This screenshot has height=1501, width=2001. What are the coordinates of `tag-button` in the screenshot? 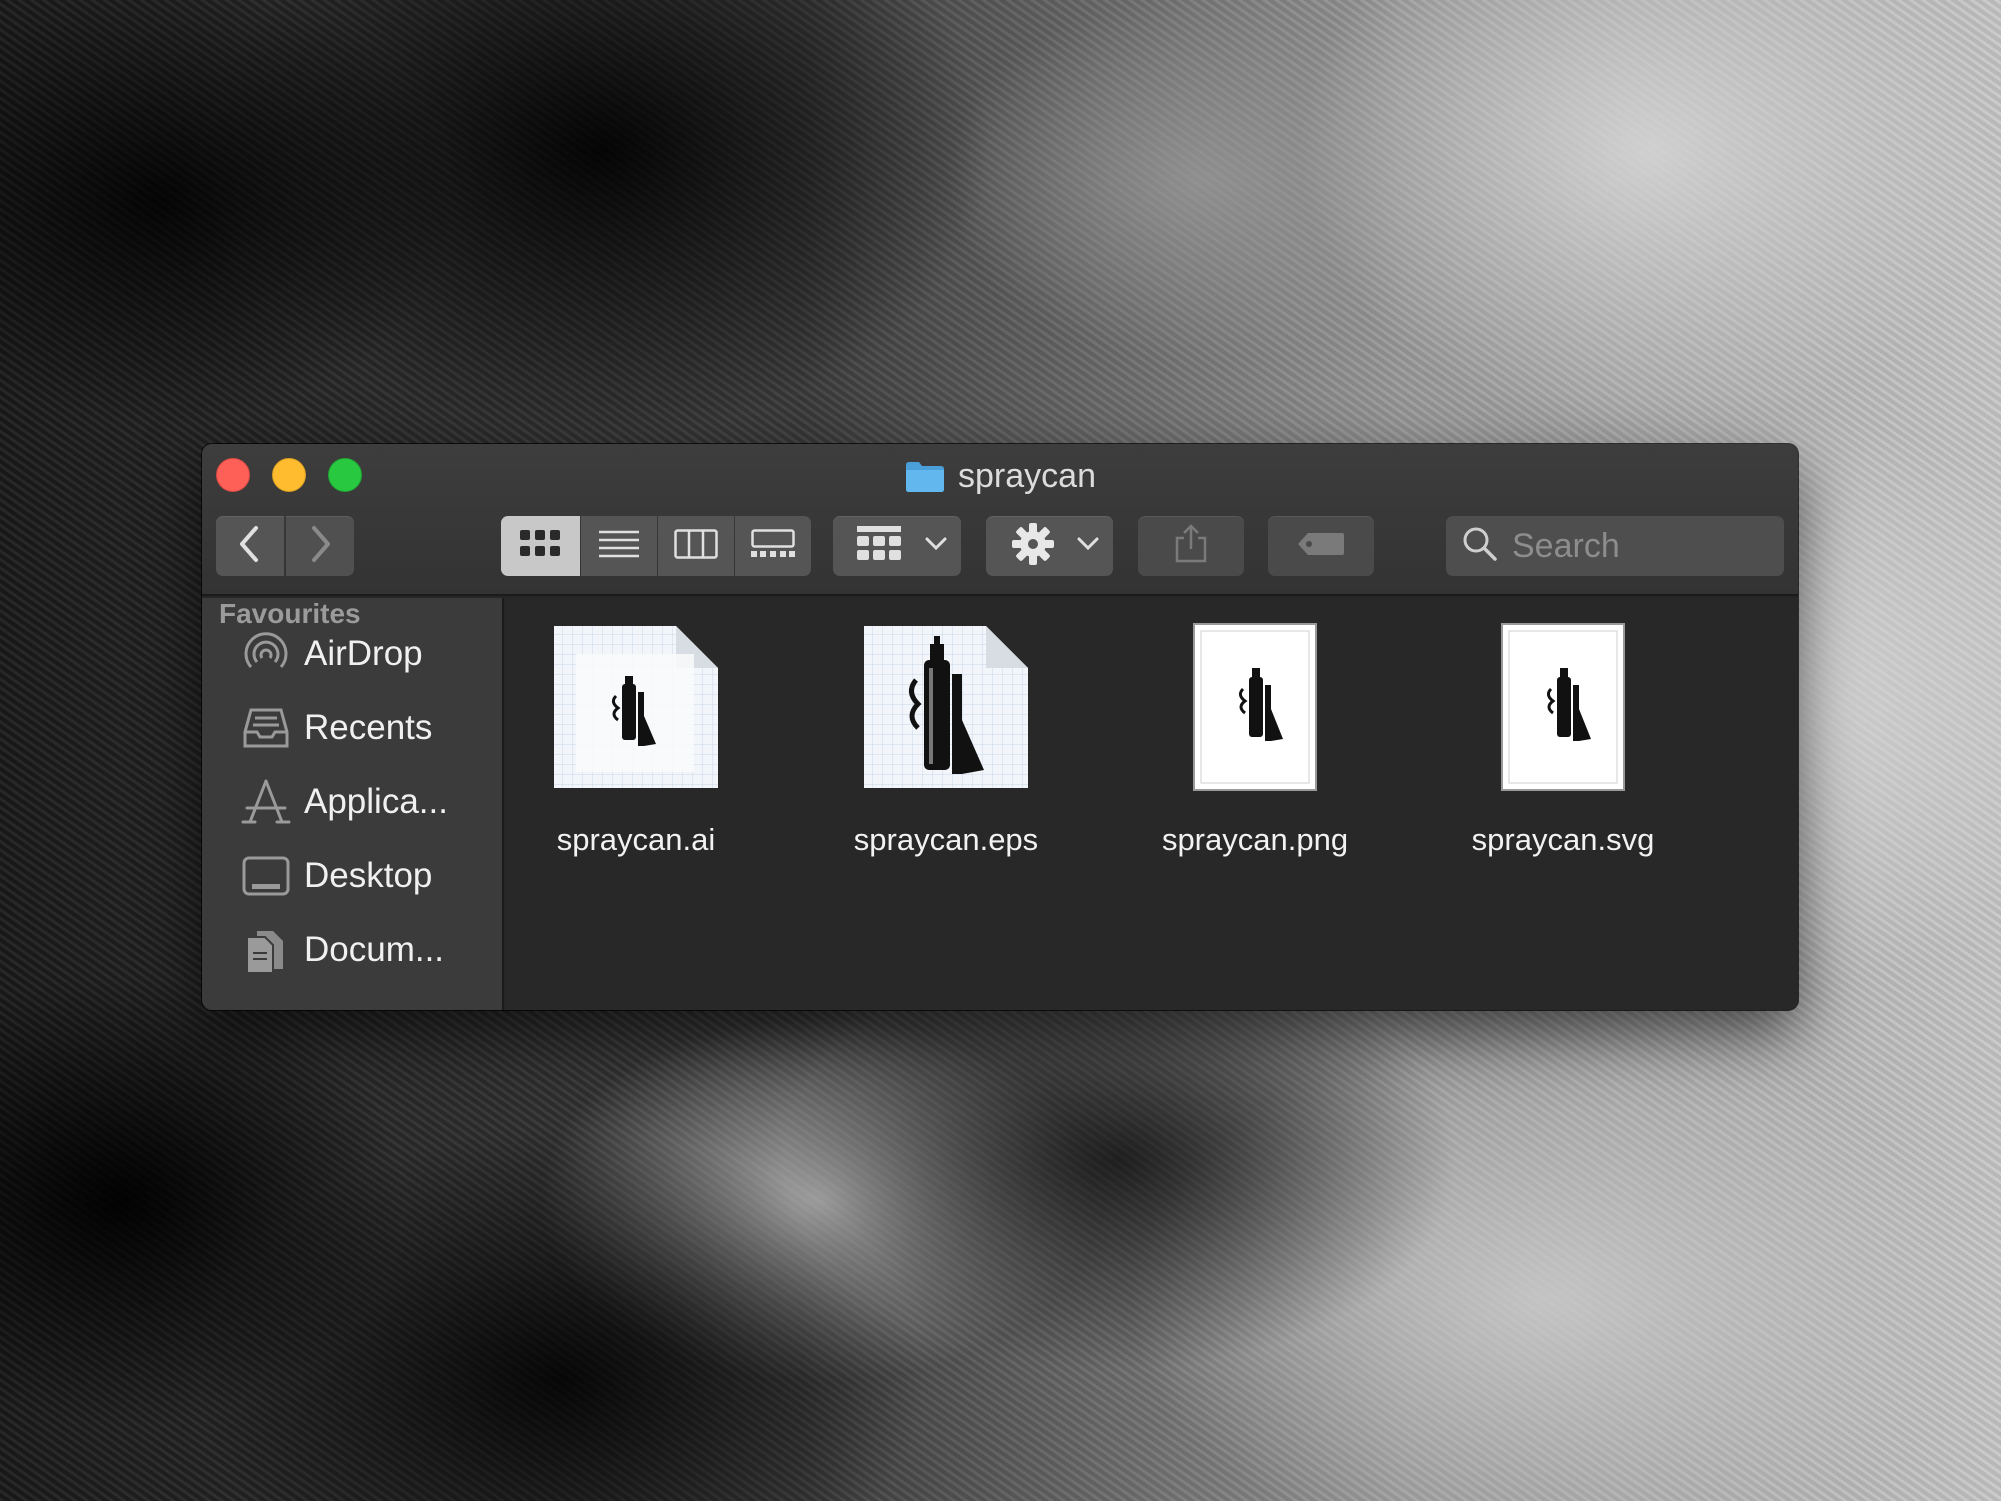 It's located at (1321, 546).